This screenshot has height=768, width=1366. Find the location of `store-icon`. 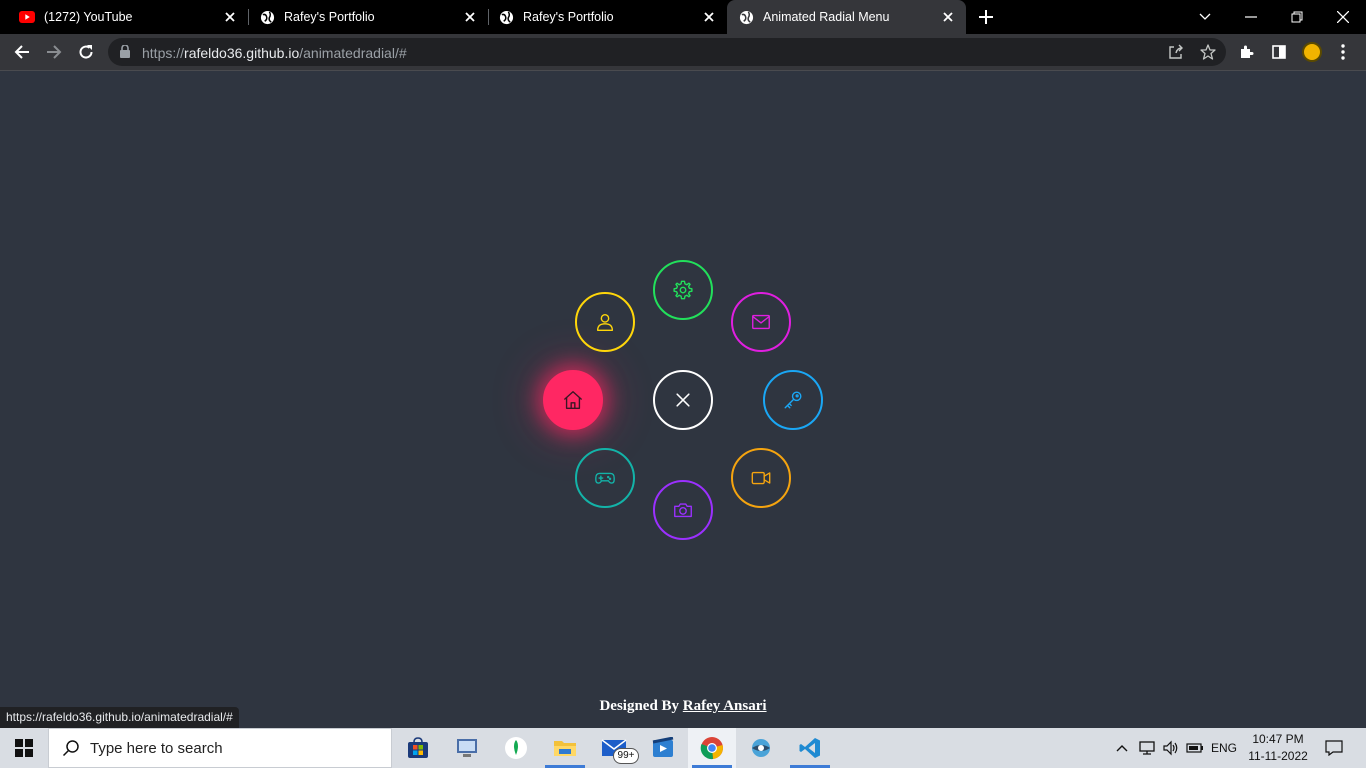

store-icon is located at coordinates (418, 747).